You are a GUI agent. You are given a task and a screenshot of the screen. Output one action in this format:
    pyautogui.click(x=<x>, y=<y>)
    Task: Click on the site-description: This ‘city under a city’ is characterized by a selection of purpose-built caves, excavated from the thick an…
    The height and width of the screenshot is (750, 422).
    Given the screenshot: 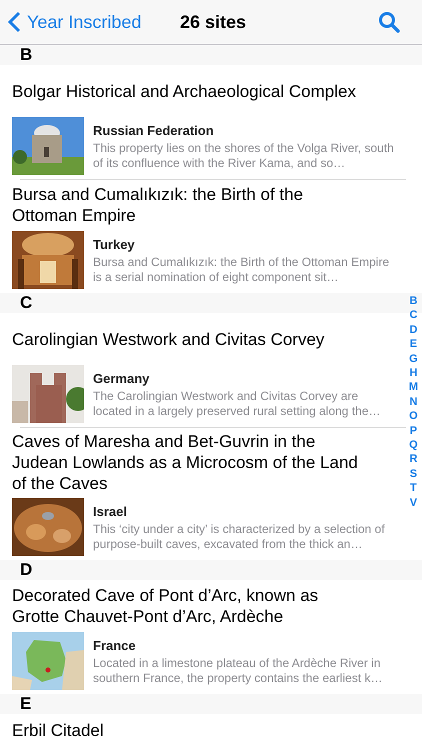 What is the action you would take?
    pyautogui.click(x=239, y=537)
    